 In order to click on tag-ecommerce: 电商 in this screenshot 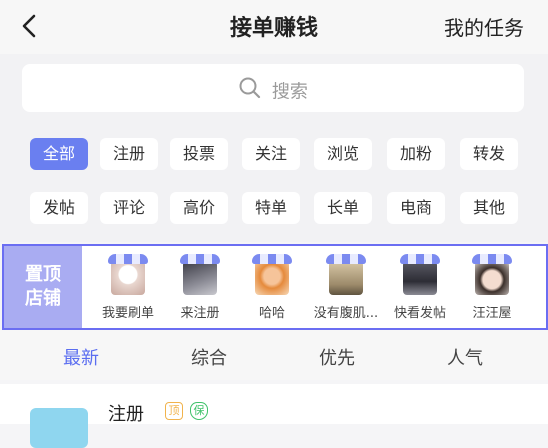, I will do `click(416, 208)`.